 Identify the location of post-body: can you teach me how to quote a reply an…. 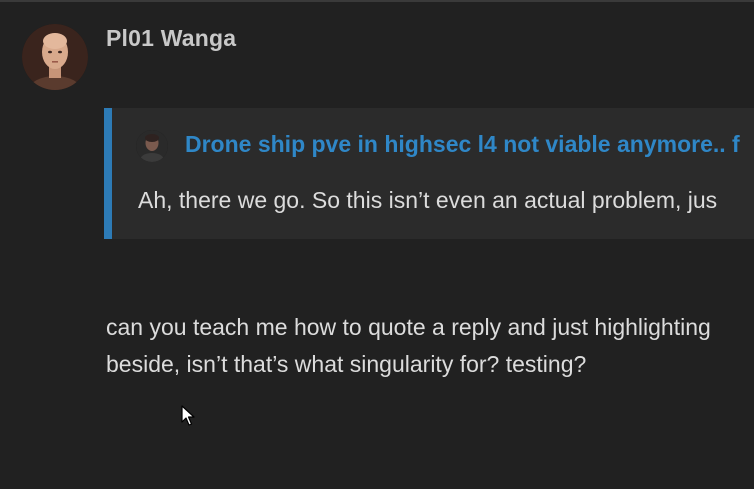
(408, 346).